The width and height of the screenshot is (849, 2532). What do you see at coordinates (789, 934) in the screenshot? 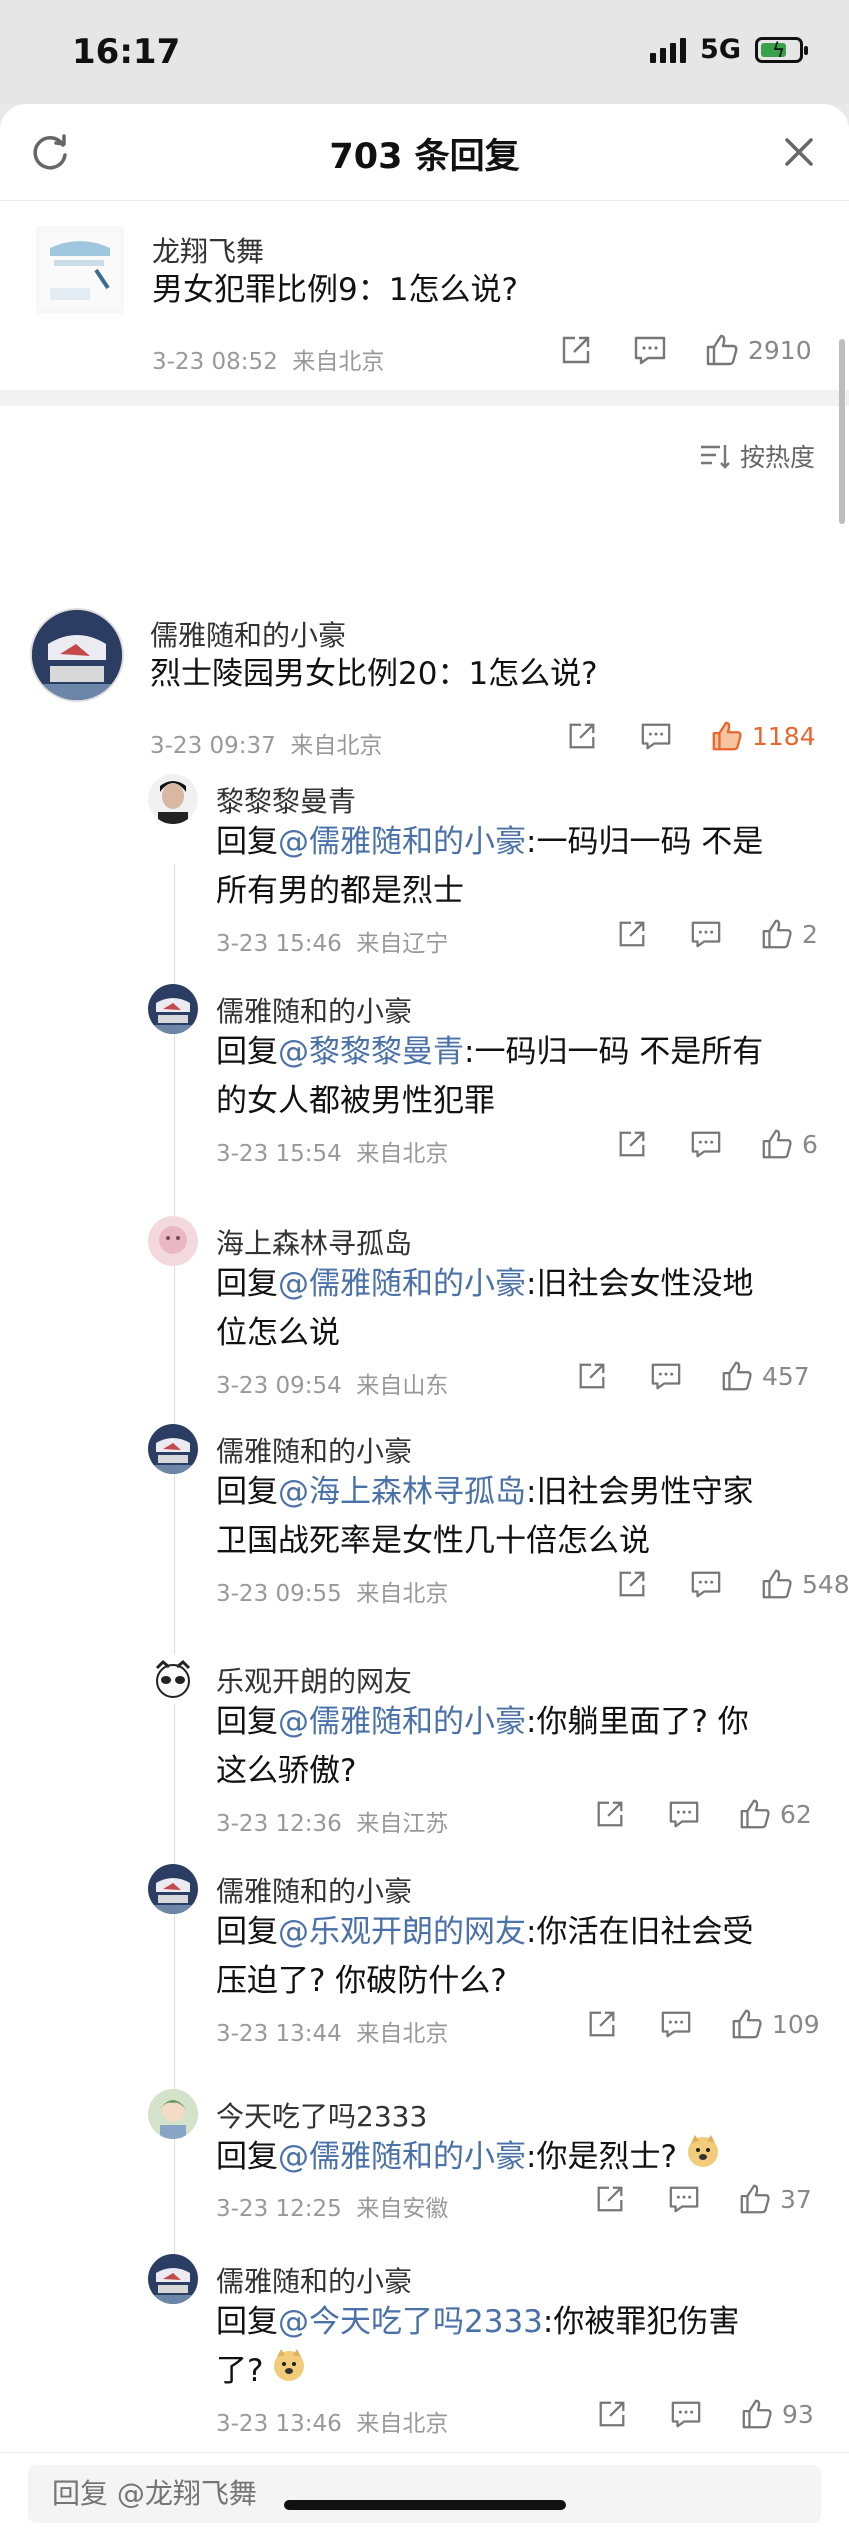
I see `like-button: 2` at bounding box center [789, 934].